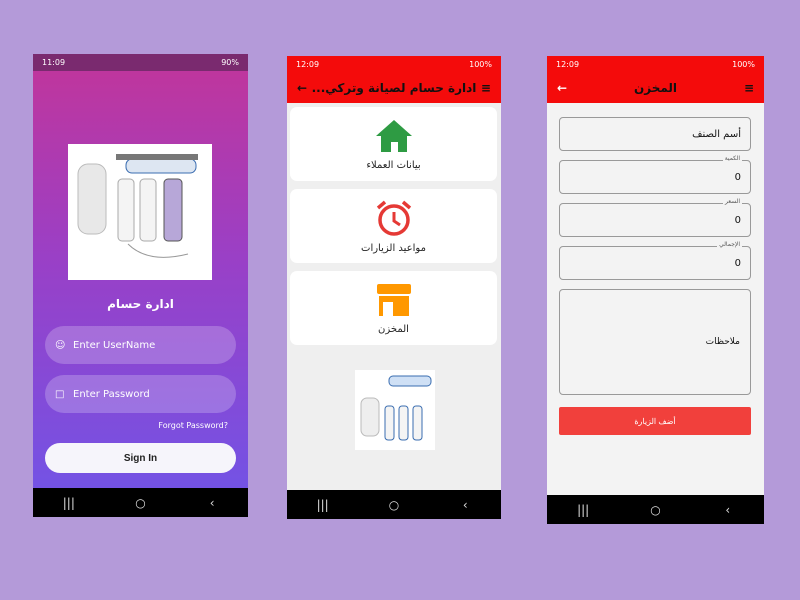  Describe the element at coordinates (655, 174) in the screenshot. I see `quantity-input: الكمية 0` at that location.